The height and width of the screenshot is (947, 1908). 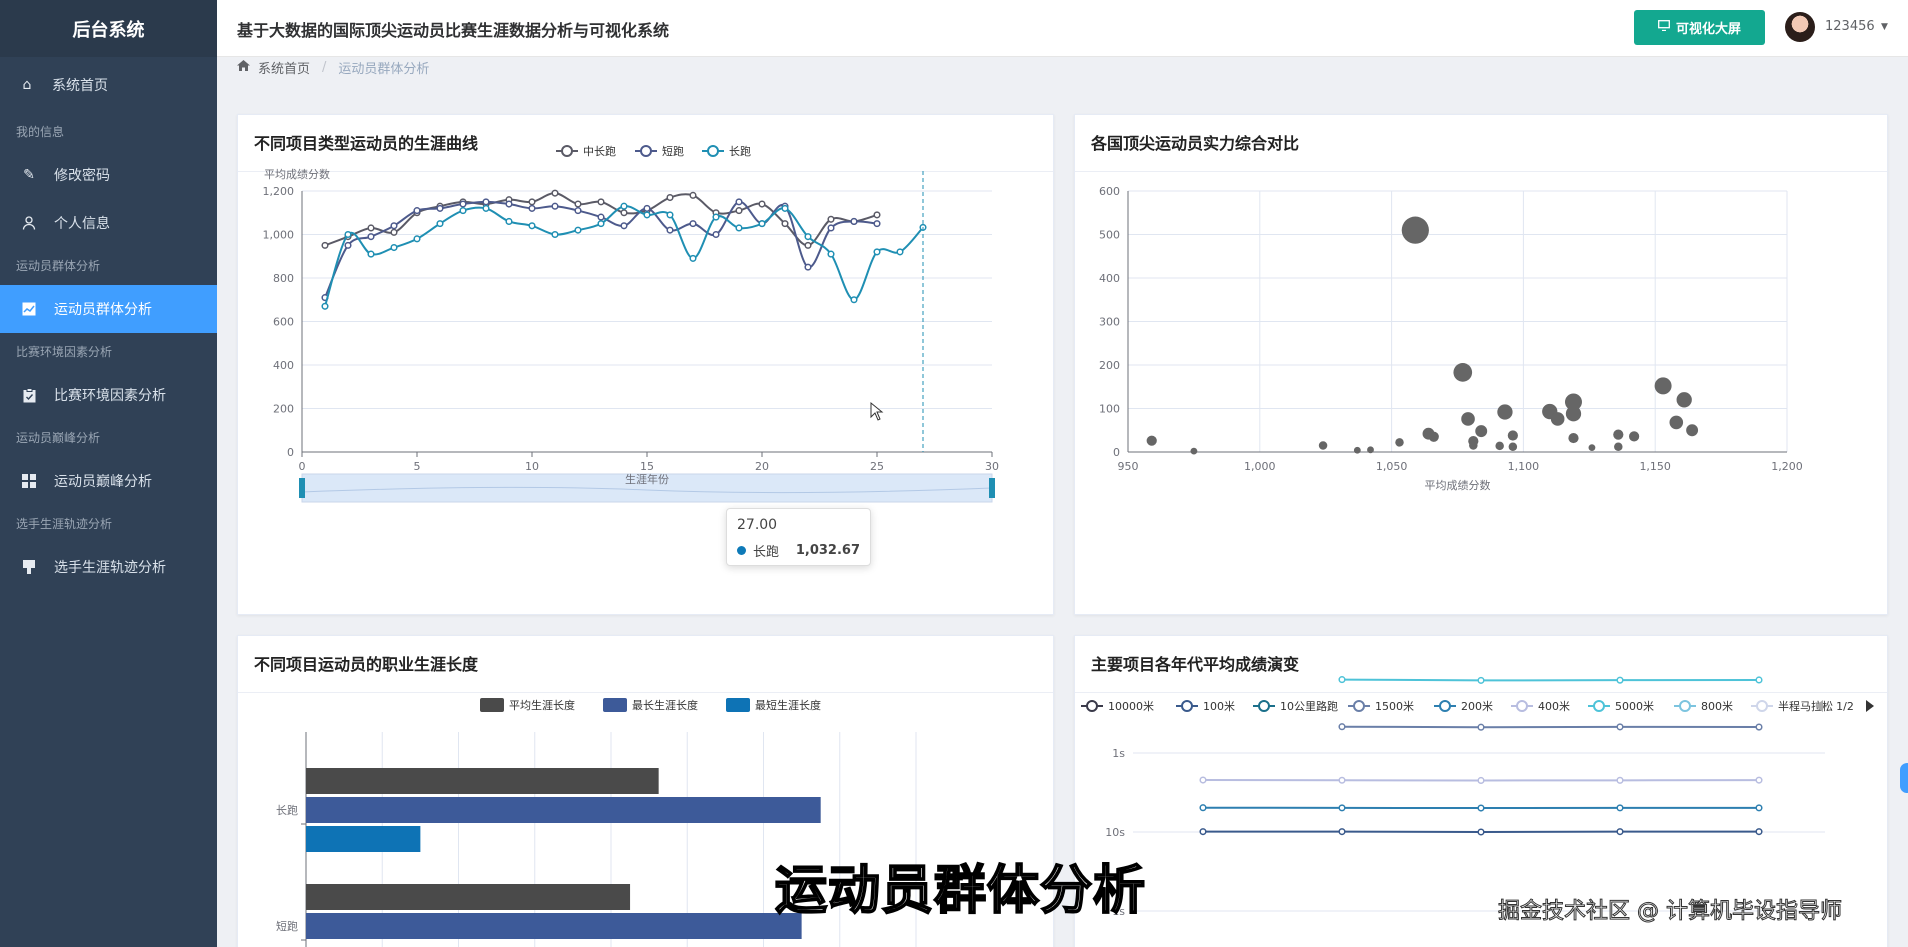 I want to click on breadcrumb-current: 运动员群体分析, so click(x=384, y=69).